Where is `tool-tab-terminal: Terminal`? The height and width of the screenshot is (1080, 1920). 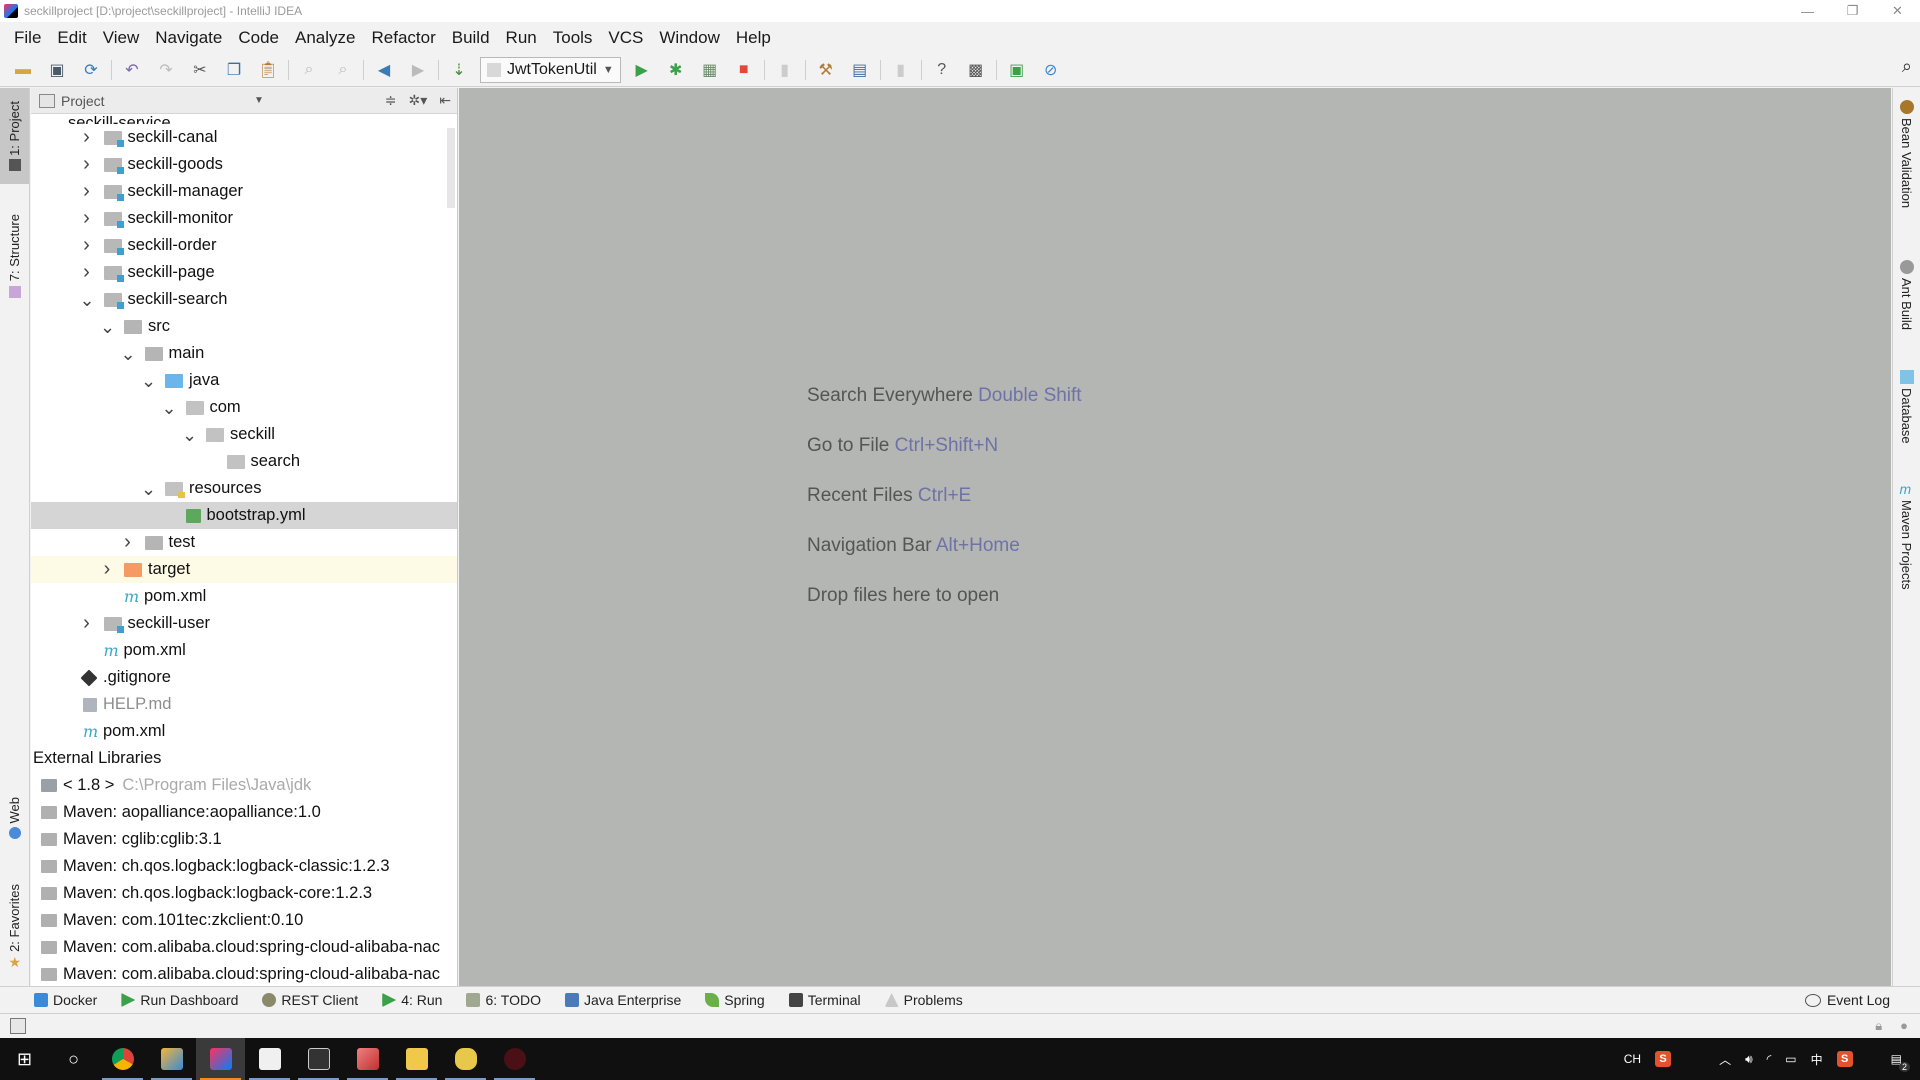 tool-tab-terminal: Terminal is located at coordinates (824, 1000).